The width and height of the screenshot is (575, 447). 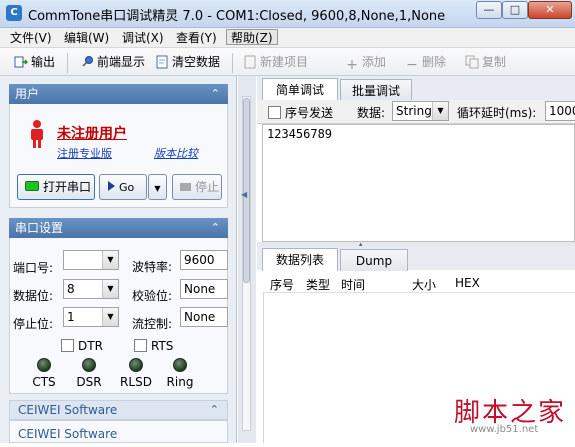 I want to click on send-text: 123456789, so click(x=300, y=134).